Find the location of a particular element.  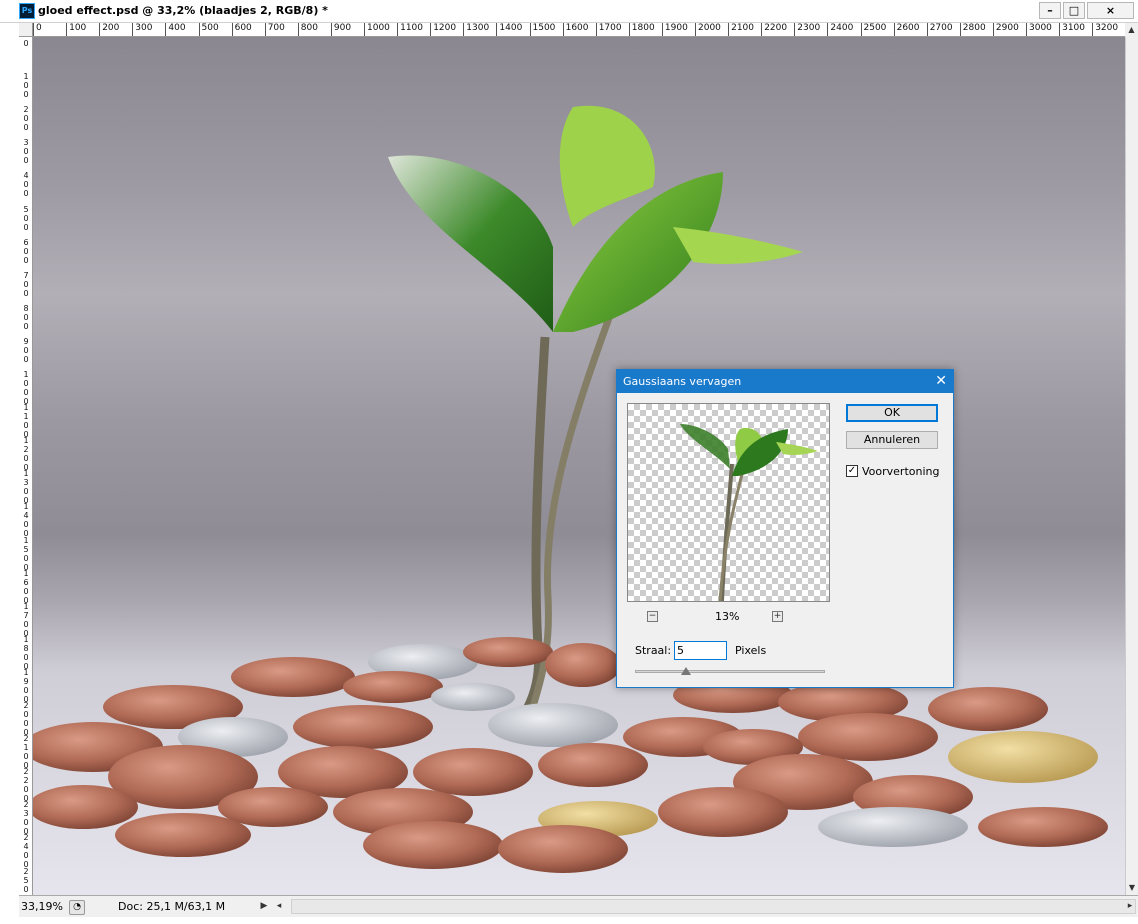

zoom-level-field: 33,19% is located at coordinates (42, 907).